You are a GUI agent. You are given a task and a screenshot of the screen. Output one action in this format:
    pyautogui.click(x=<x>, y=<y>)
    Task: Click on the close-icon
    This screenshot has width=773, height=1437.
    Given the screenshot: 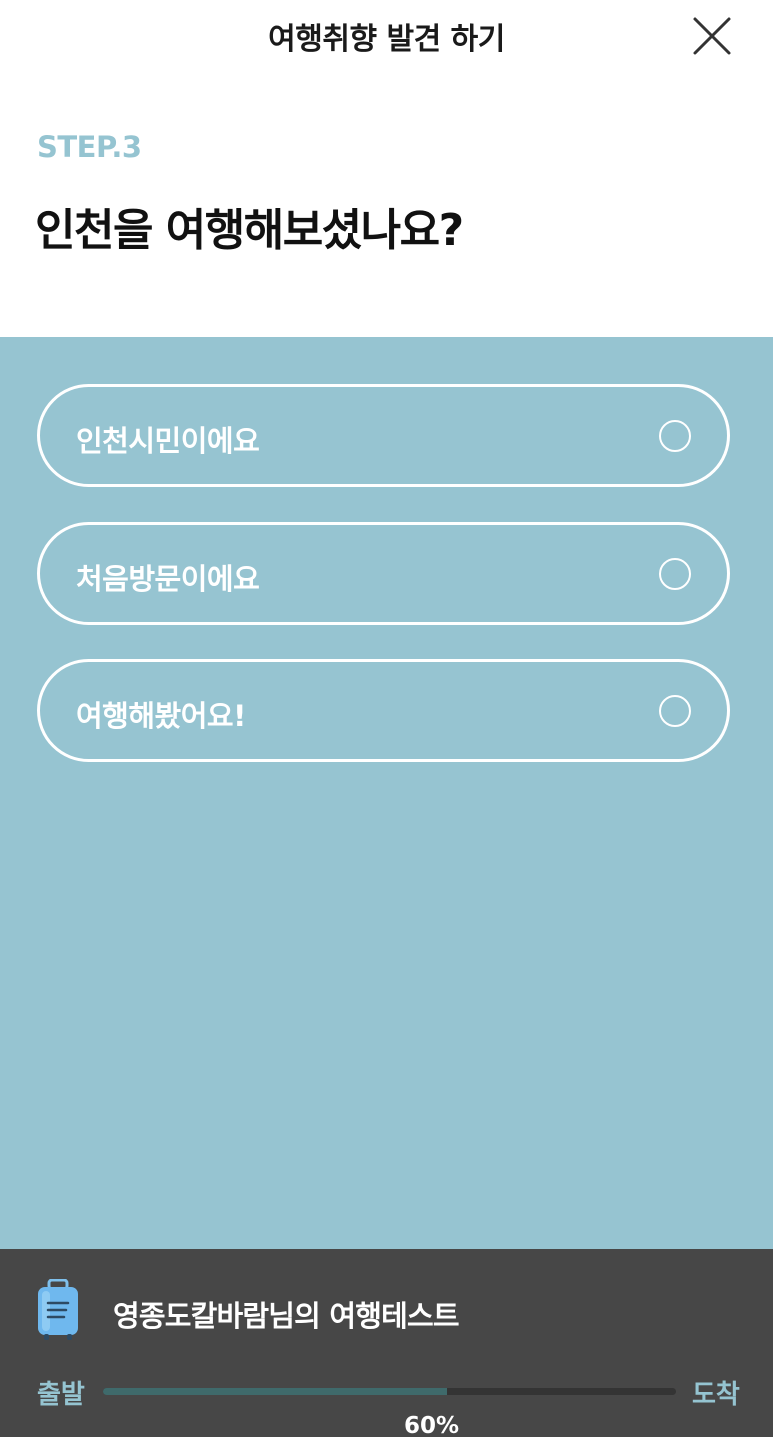 What is the action you would take?
    pyautogui.click(x=712, y=36)
    